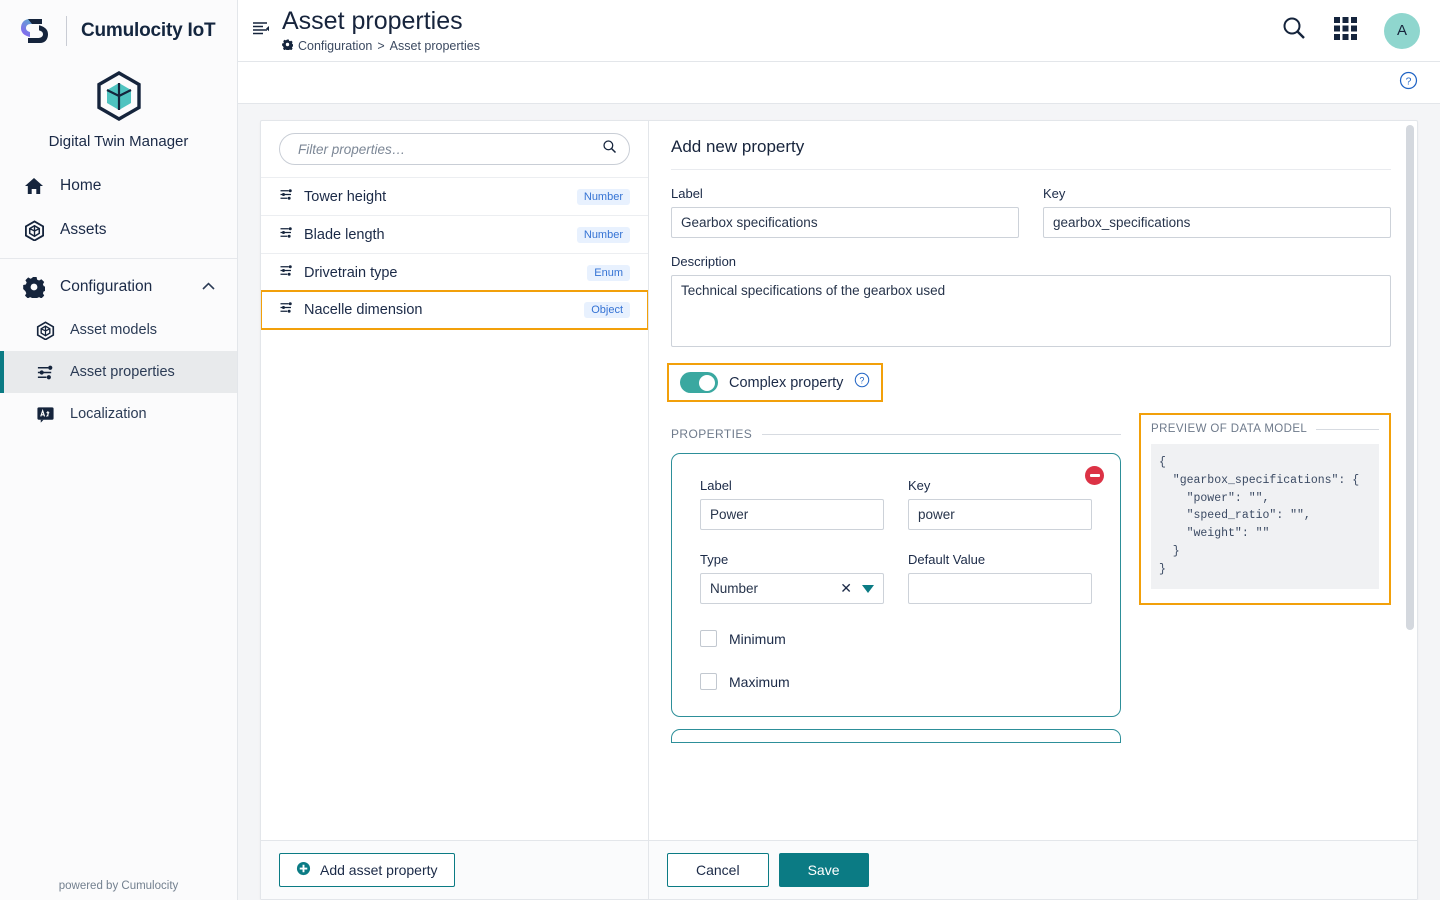 This screenshot has width=1440, height=900. What do you see at coordinates (603, 196) in the screenshot?
I see `property-type-badge: Number` at bounding box center [603, 196].